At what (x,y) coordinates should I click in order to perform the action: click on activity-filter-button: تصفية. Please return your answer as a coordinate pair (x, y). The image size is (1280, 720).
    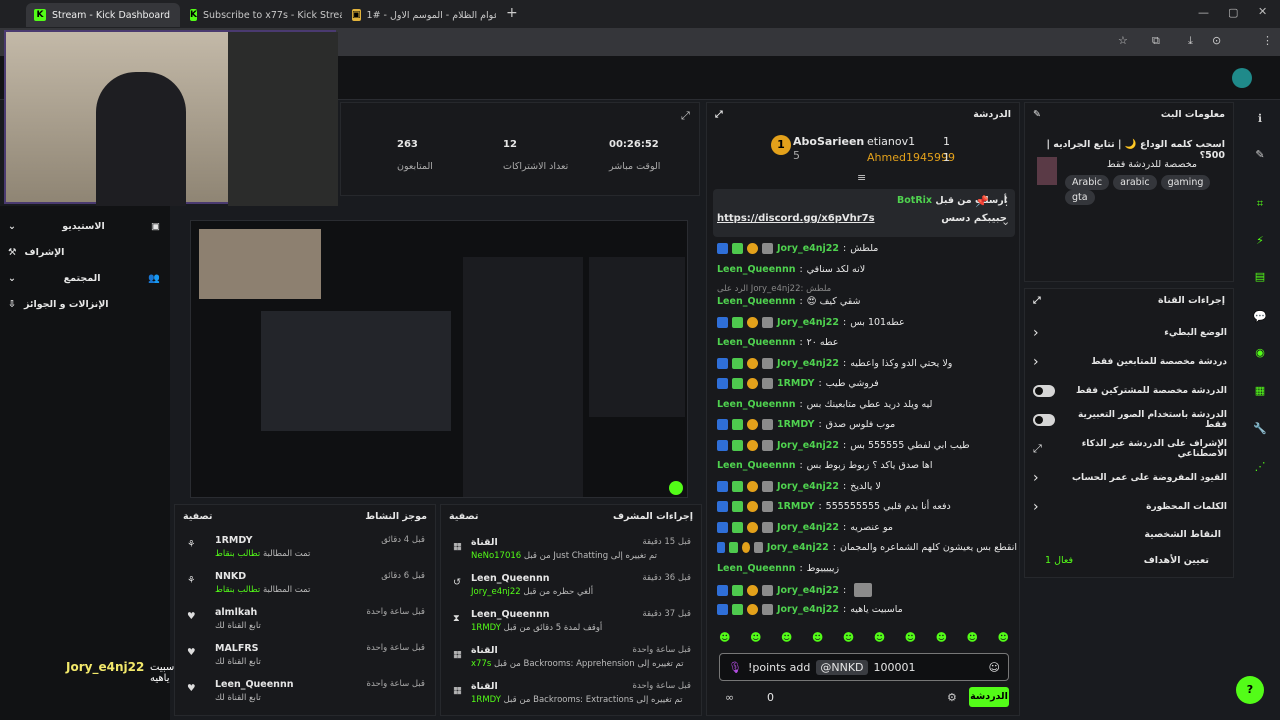
    Looking at the image, I should click on (197, 516).